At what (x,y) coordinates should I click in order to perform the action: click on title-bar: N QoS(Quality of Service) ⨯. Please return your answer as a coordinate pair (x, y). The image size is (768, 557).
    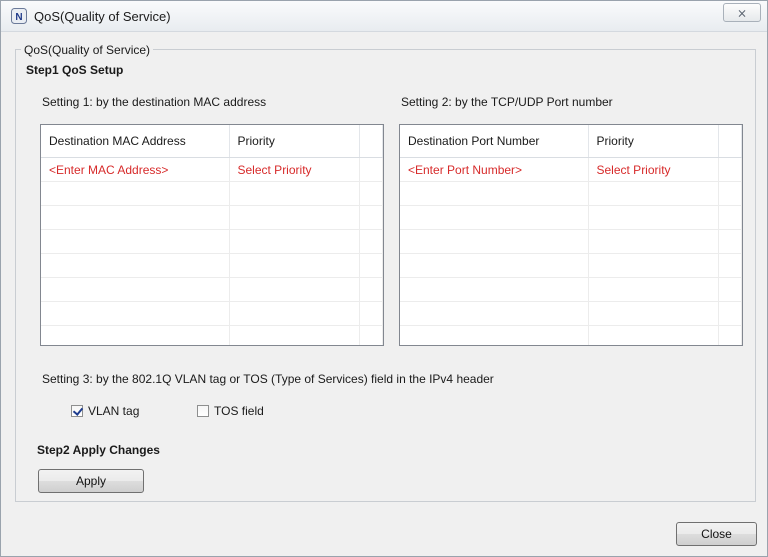
    Looking at the image, I should click on (384, 16).